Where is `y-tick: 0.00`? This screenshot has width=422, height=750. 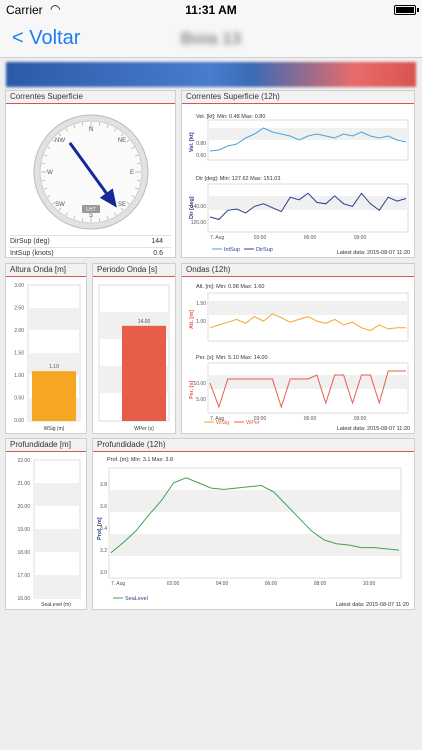
y-tick: 0.00 is located at coordinates (19, 421).